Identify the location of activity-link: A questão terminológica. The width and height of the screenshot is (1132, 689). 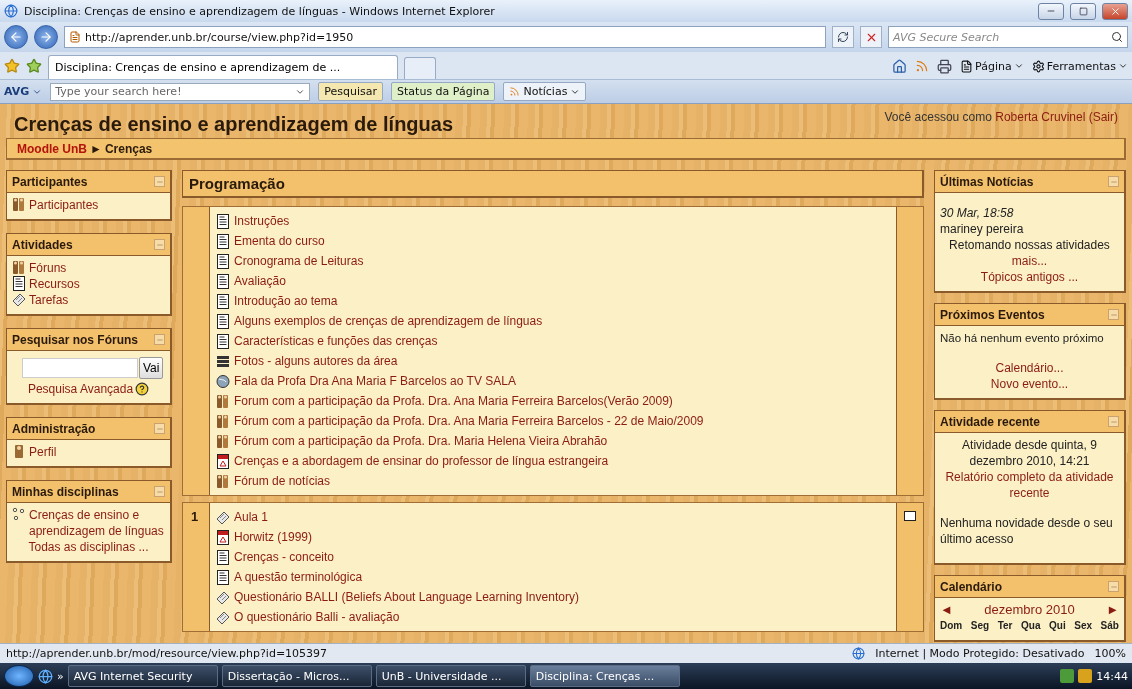
(553, 577).